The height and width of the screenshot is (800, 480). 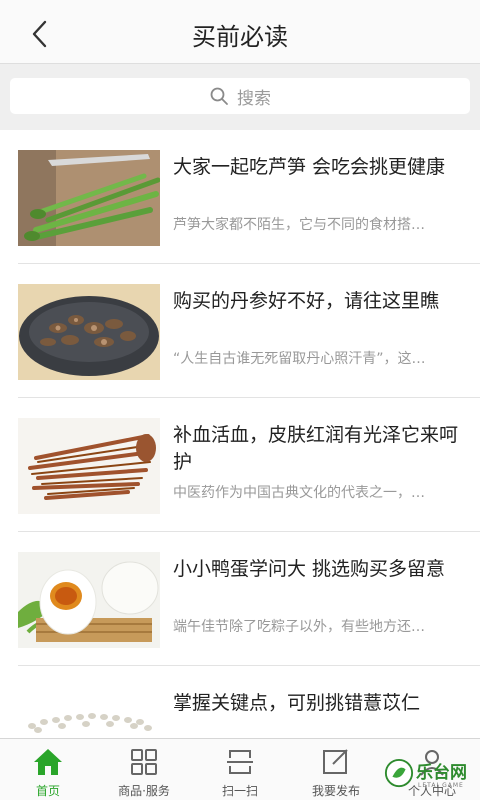 What do you see at coordinates (89, 332) in the screenshot?
I see `article-thumbnail-danshen` at bounding box center [89, 332].